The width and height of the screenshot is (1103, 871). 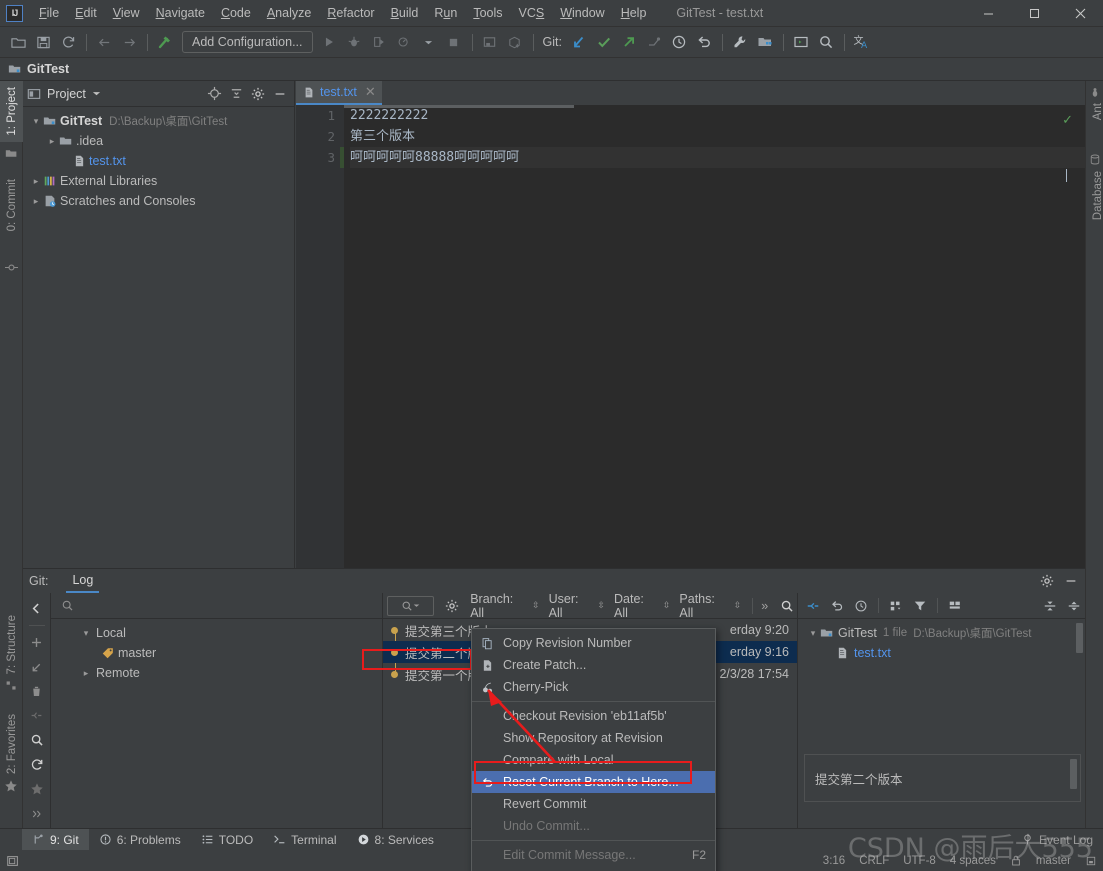 What do you see at coordinates (593, 738) in the screenshot?
I see `menu-show-repository-at-revision: Show Repository at Revision` at bounding box center [593, 738].